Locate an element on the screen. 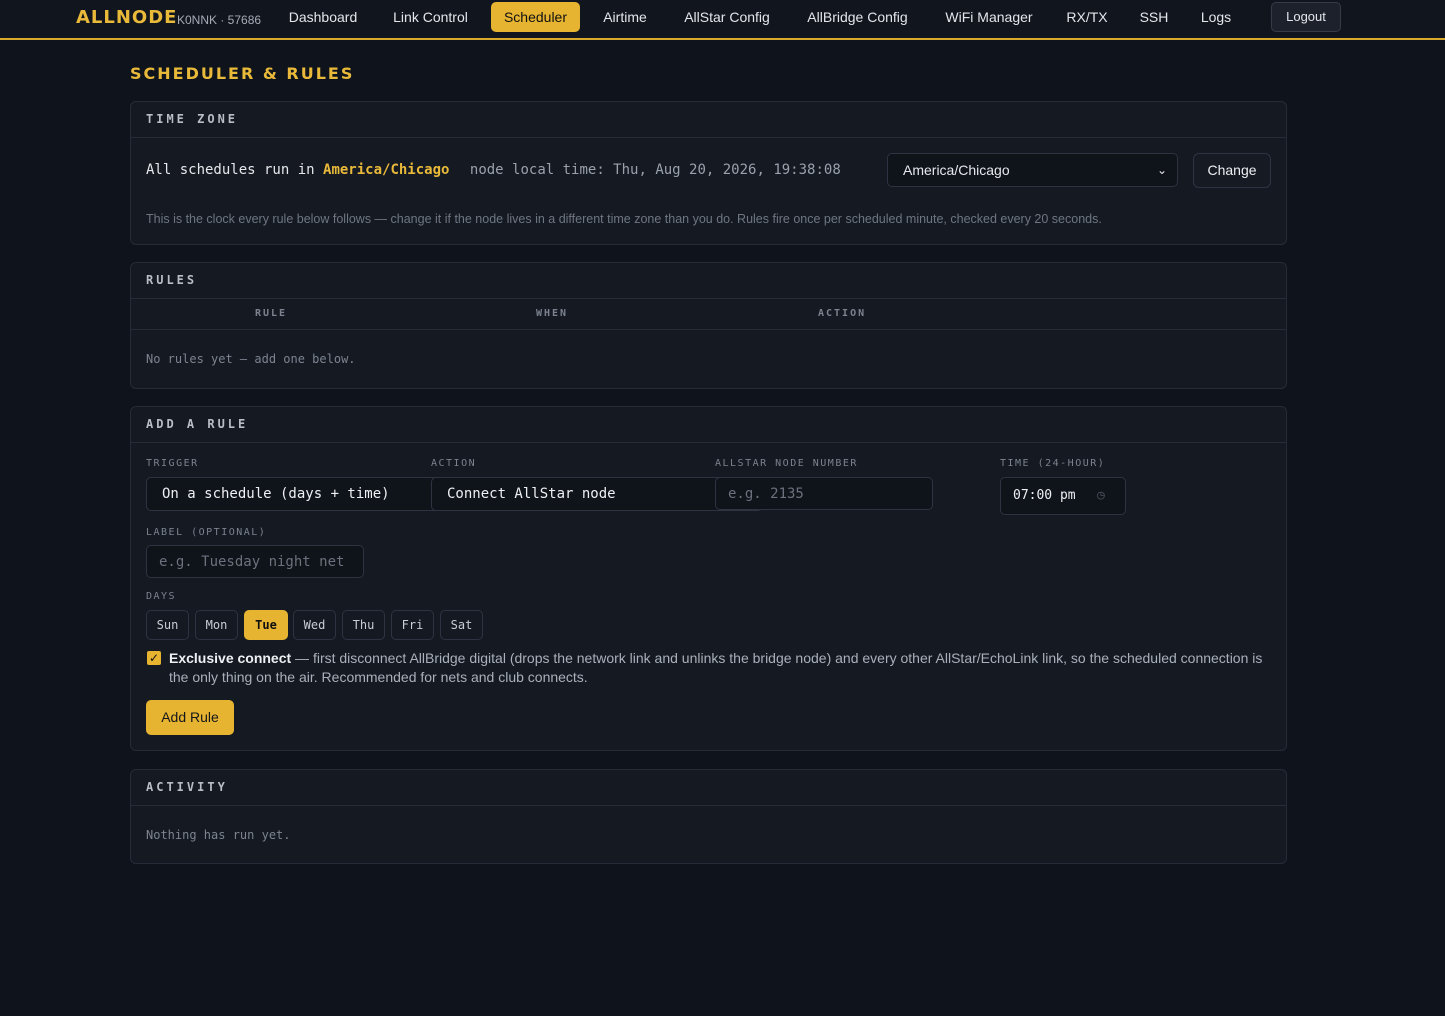 This screenshot has height=1016, width=1445. nav-airtime: Airtime is located at coordinates (625, 17).